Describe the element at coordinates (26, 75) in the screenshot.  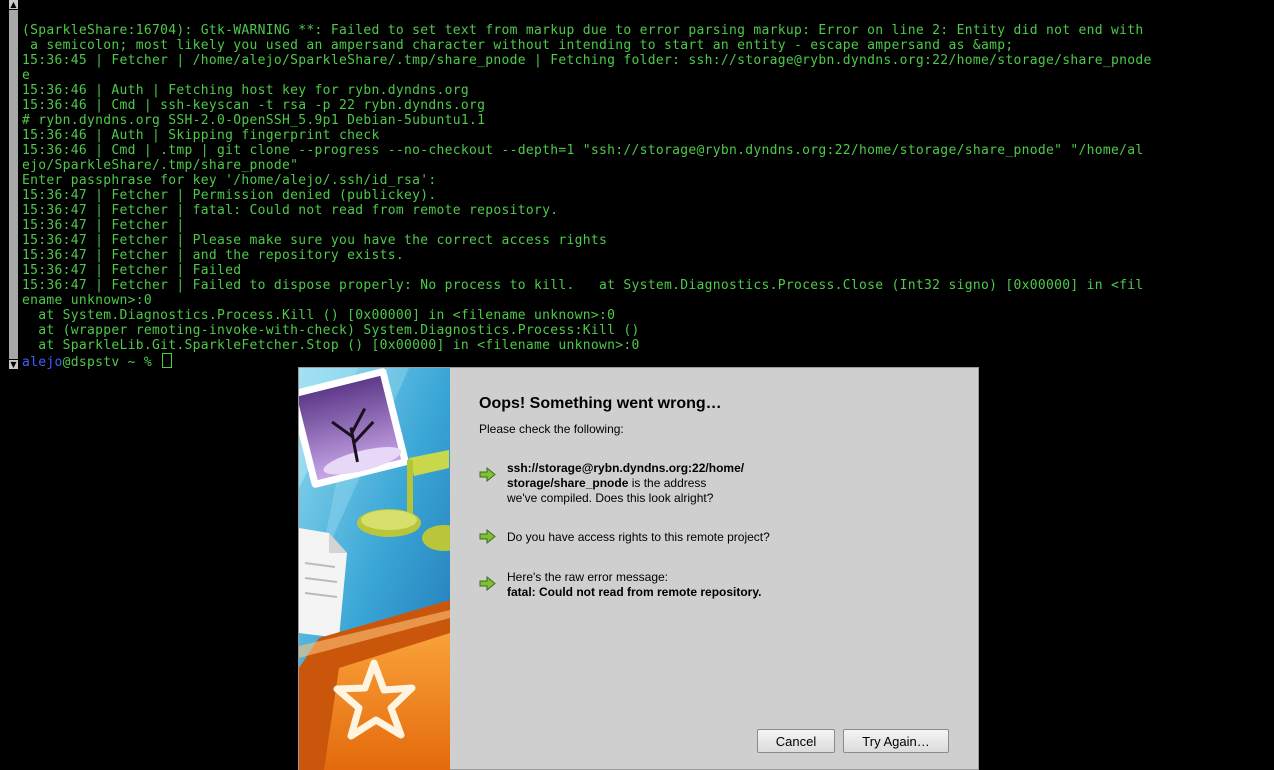
I see `terminal-line: e` at that location.